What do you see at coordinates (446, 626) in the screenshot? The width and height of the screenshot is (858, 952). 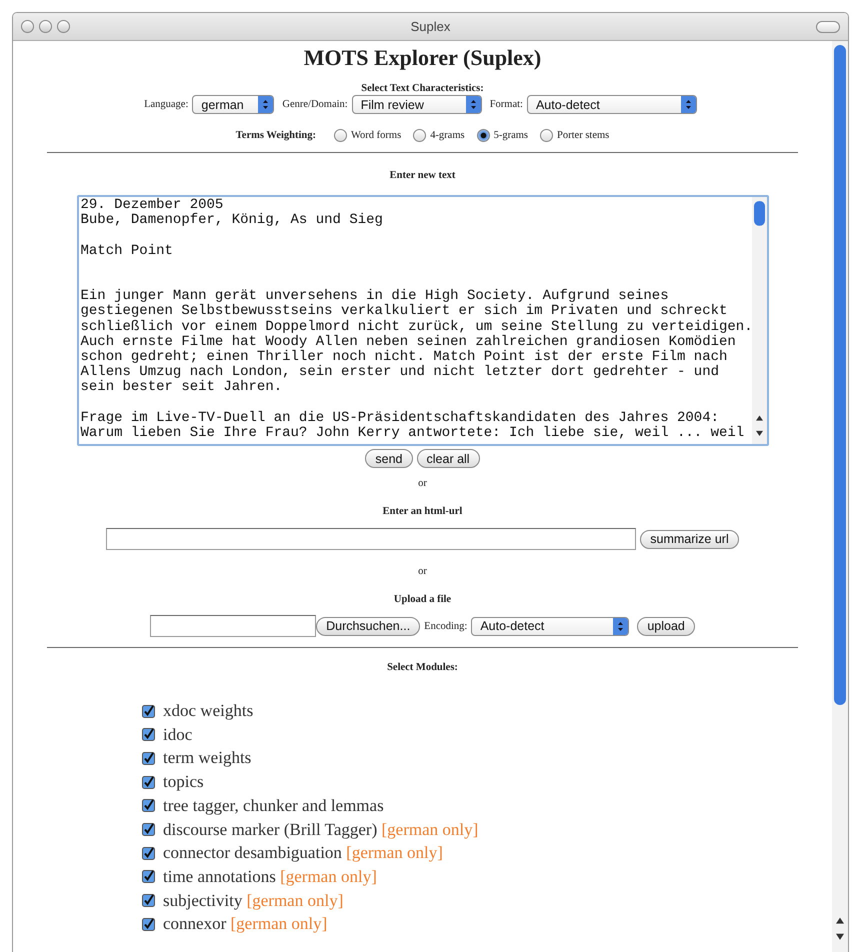 I see `field-label: Encoding:` at bounding box center [446, 626].